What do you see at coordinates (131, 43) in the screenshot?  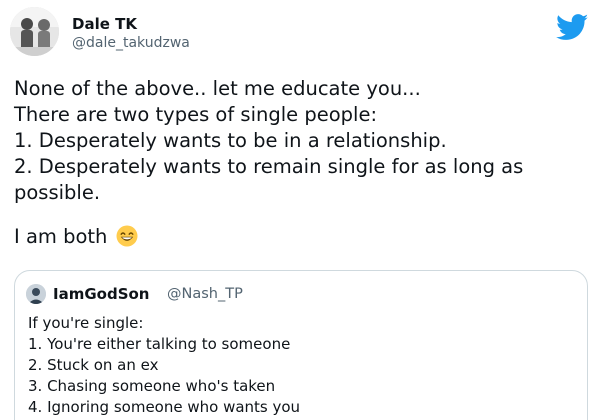 I see `author-handle: @dale_takudzwa` at bounding box center [131, 43].